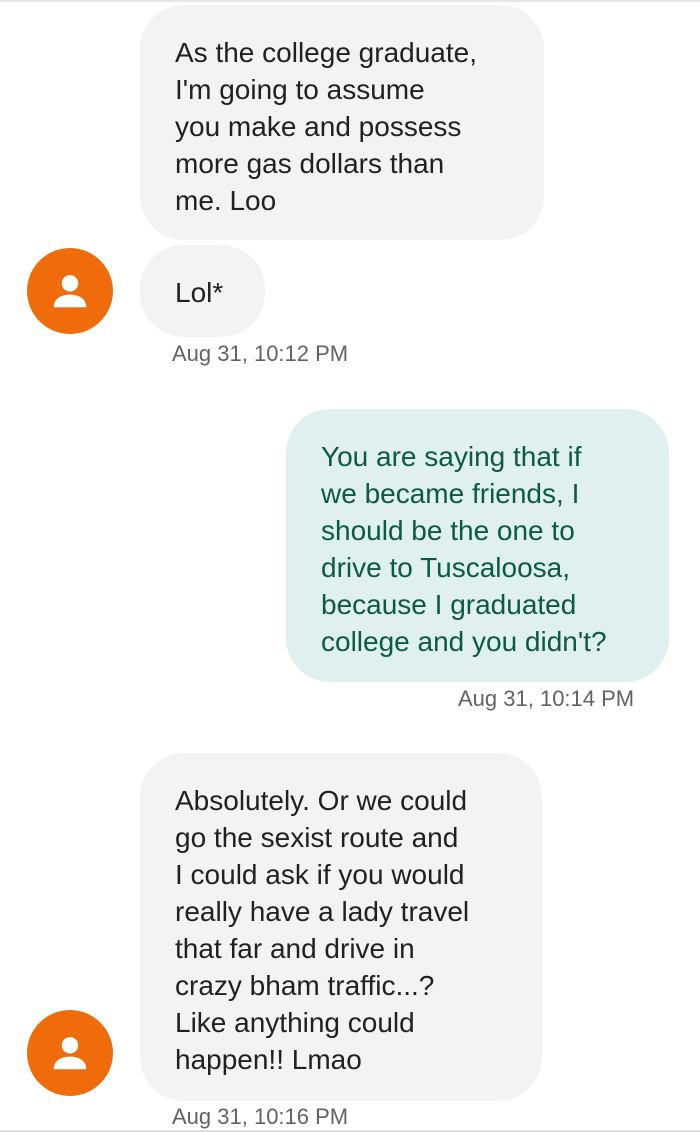 Image resolution: width=700 pixels, height=1132 pixels. I want to click on message-timestamp: Aug 31, 10:16 PM, so click(260, 1116).